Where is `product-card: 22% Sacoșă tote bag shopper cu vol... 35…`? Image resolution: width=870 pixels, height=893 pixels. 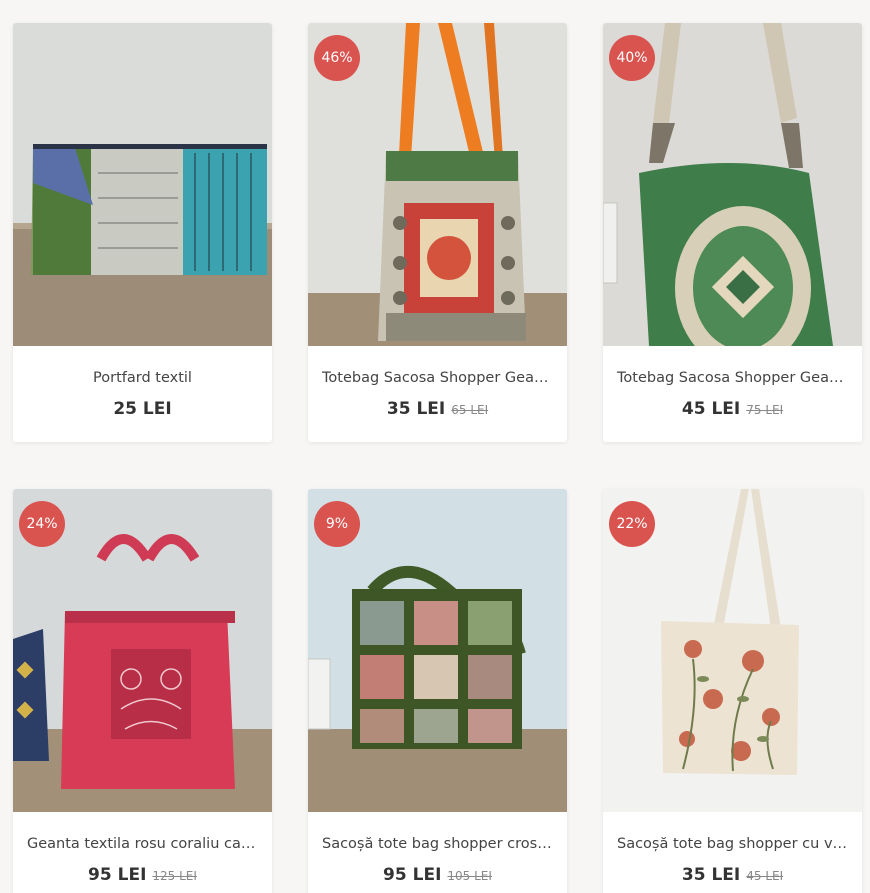 product-card: 22% Sacoșă tote bag shopper cu vol... 35… is located at coordinates (732, 691).